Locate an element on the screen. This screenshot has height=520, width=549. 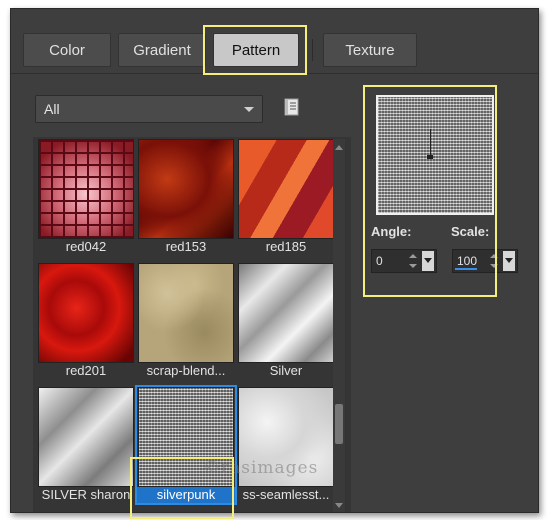
tab-pattern: Pattern is located at coordinates (256, 50).